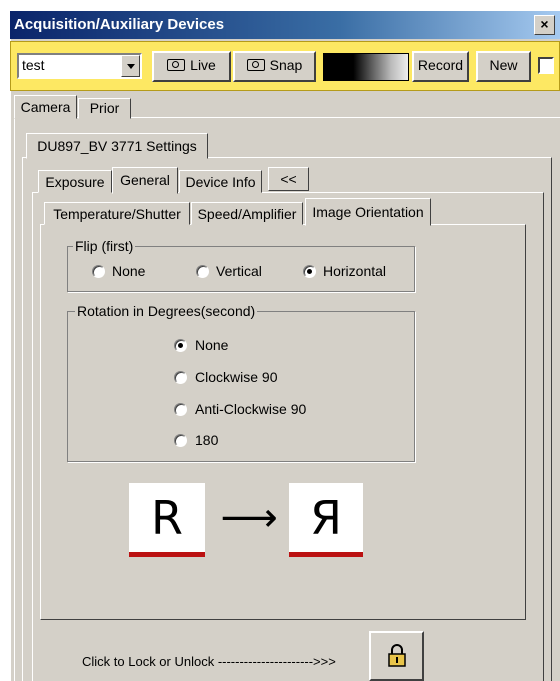 This screenshot has width=560, height=681. What do you see at coordinates (236, 377) in the screenshot?
I see `rotation-cw90-label: Clockwise 90` at bounding box center [236, 377].